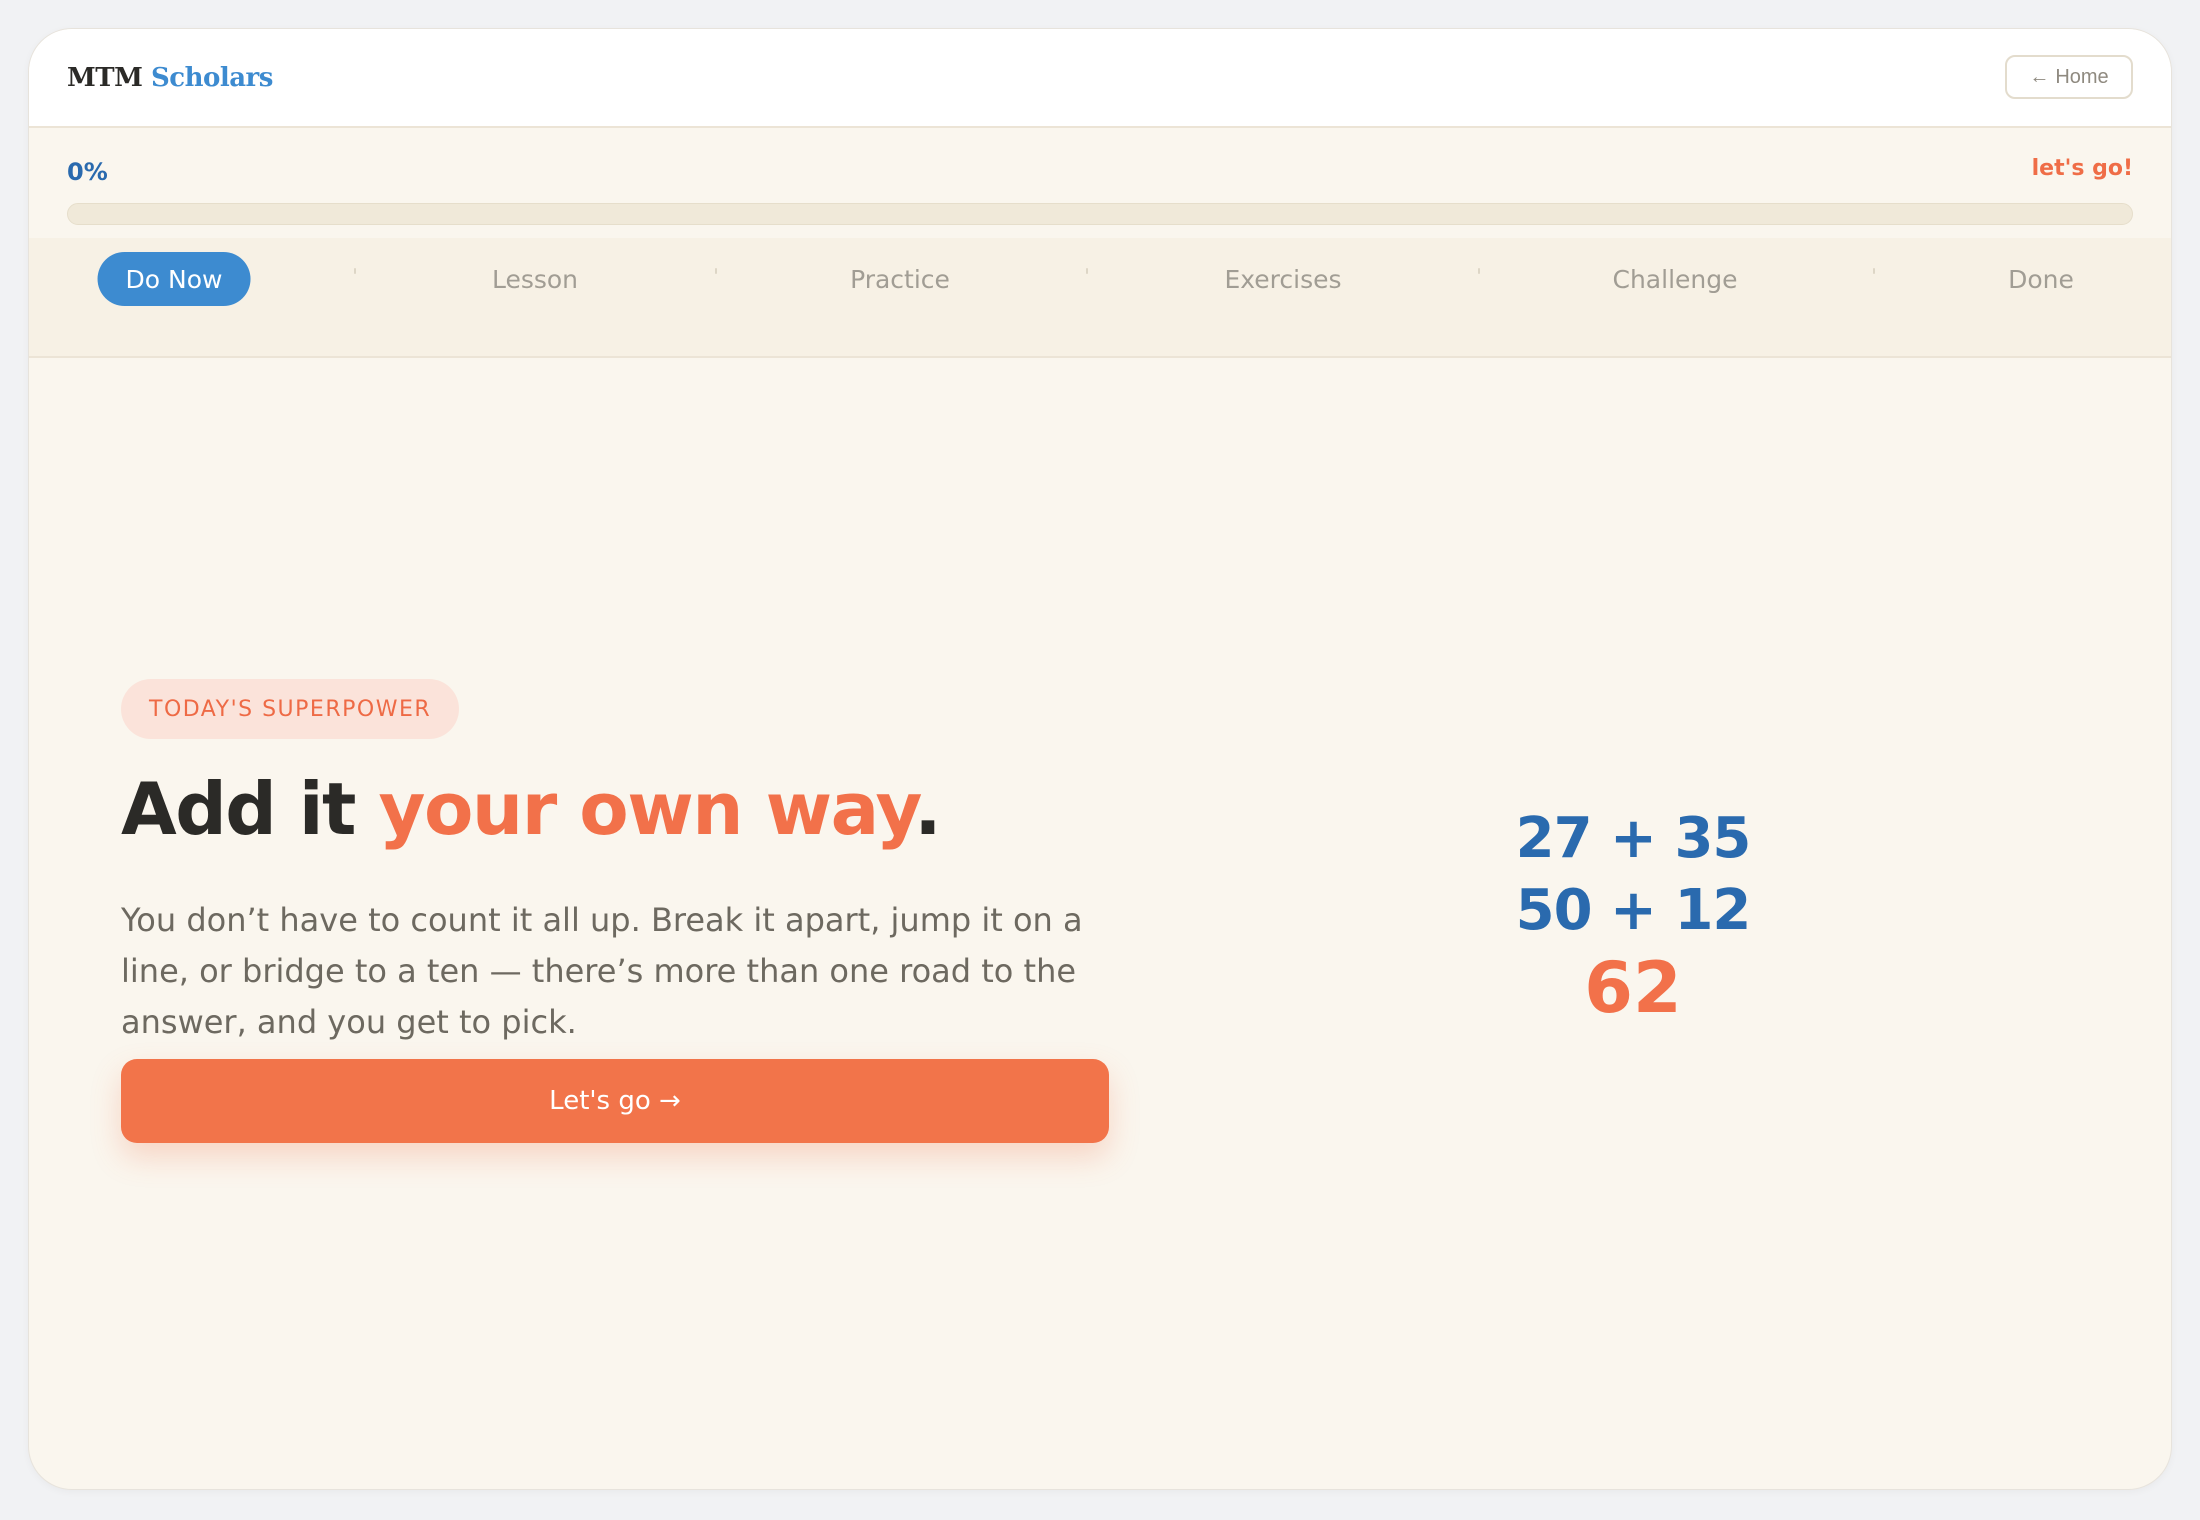 The width and height of the screenshot is (2200, 1520). I want to click on brand-logo: MTM Scholars, so click(170, 78).